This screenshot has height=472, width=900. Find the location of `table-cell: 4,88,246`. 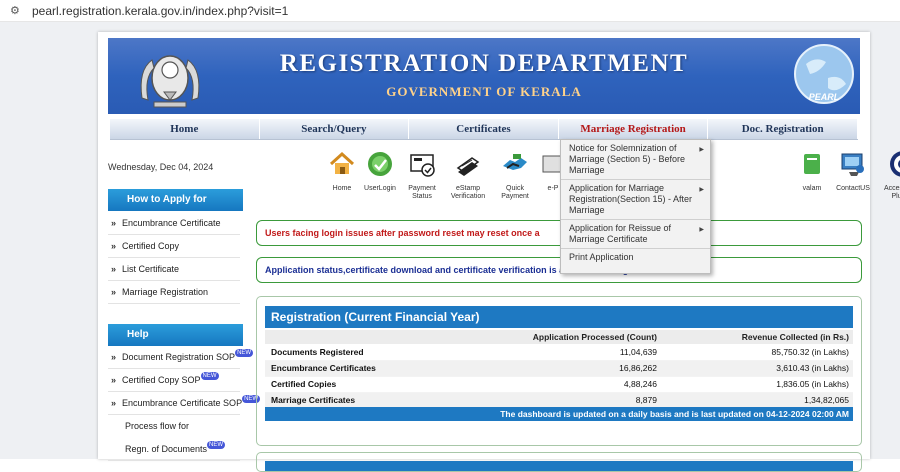

table-cell: 4,88,246 is located at coordinates (555, 384).